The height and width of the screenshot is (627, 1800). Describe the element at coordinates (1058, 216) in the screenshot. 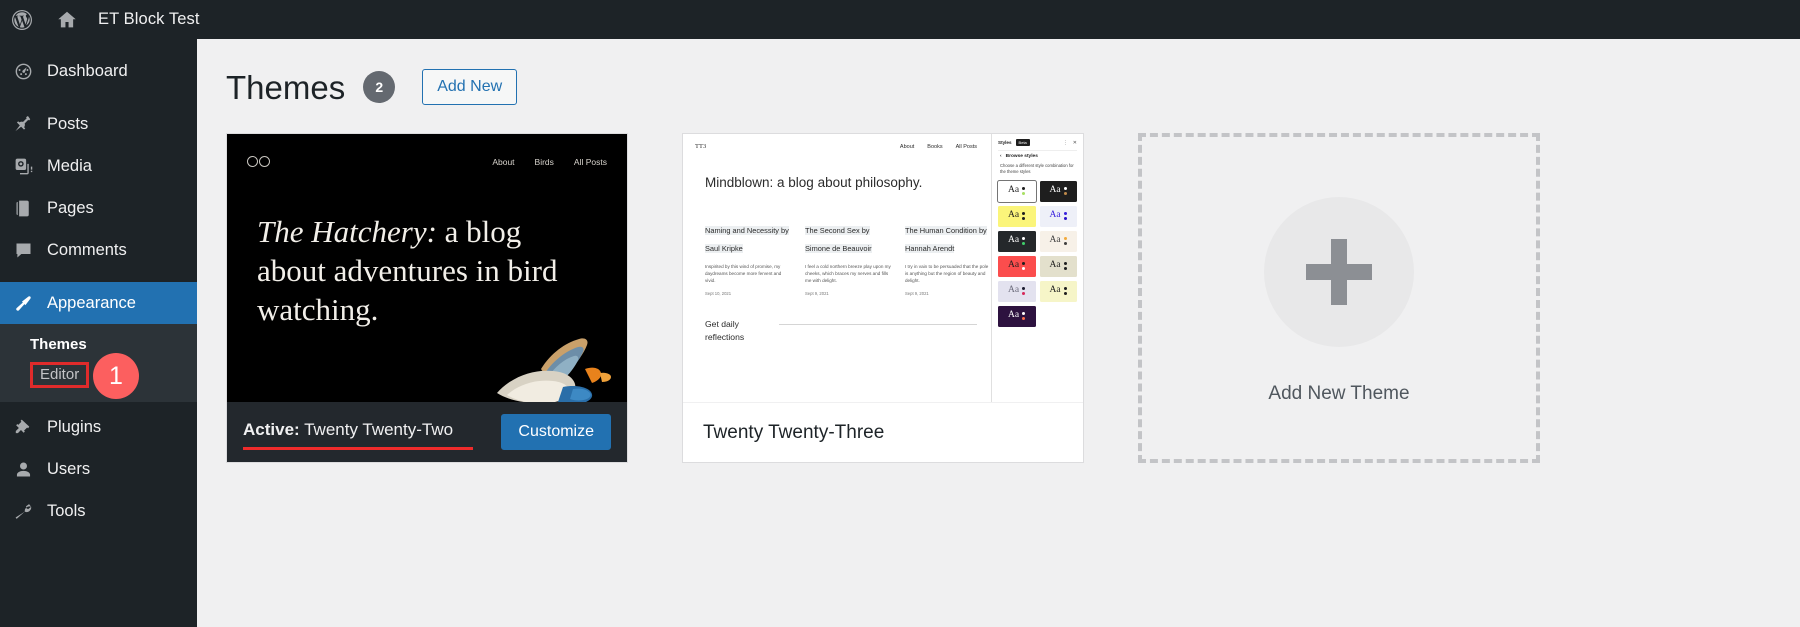

I see `style-swatch-3: Aa` at that location.